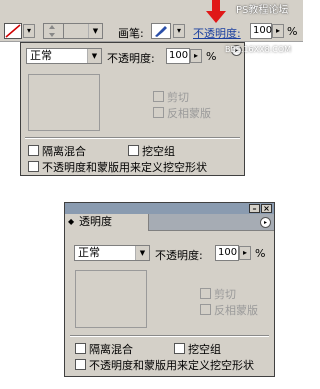  I want to click on palette-menu-button: ▸, so click(265, 222).